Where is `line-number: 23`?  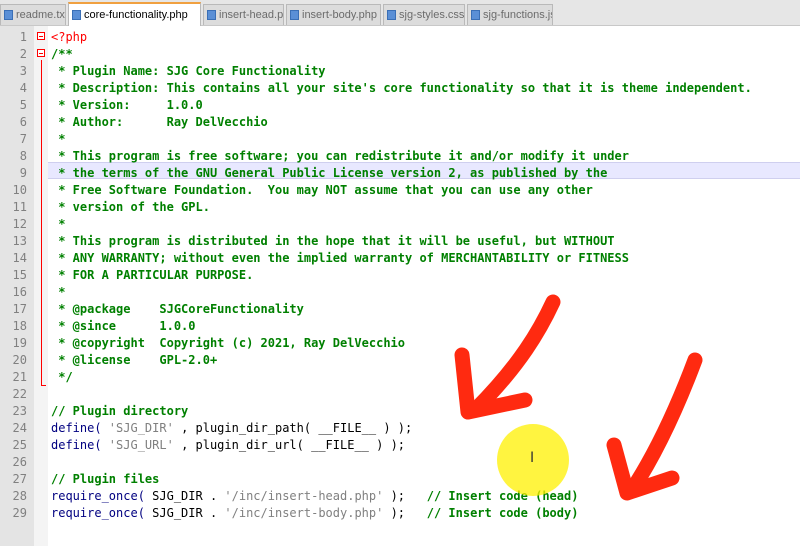
line-number: 23 is located at coordinates (19, 411).